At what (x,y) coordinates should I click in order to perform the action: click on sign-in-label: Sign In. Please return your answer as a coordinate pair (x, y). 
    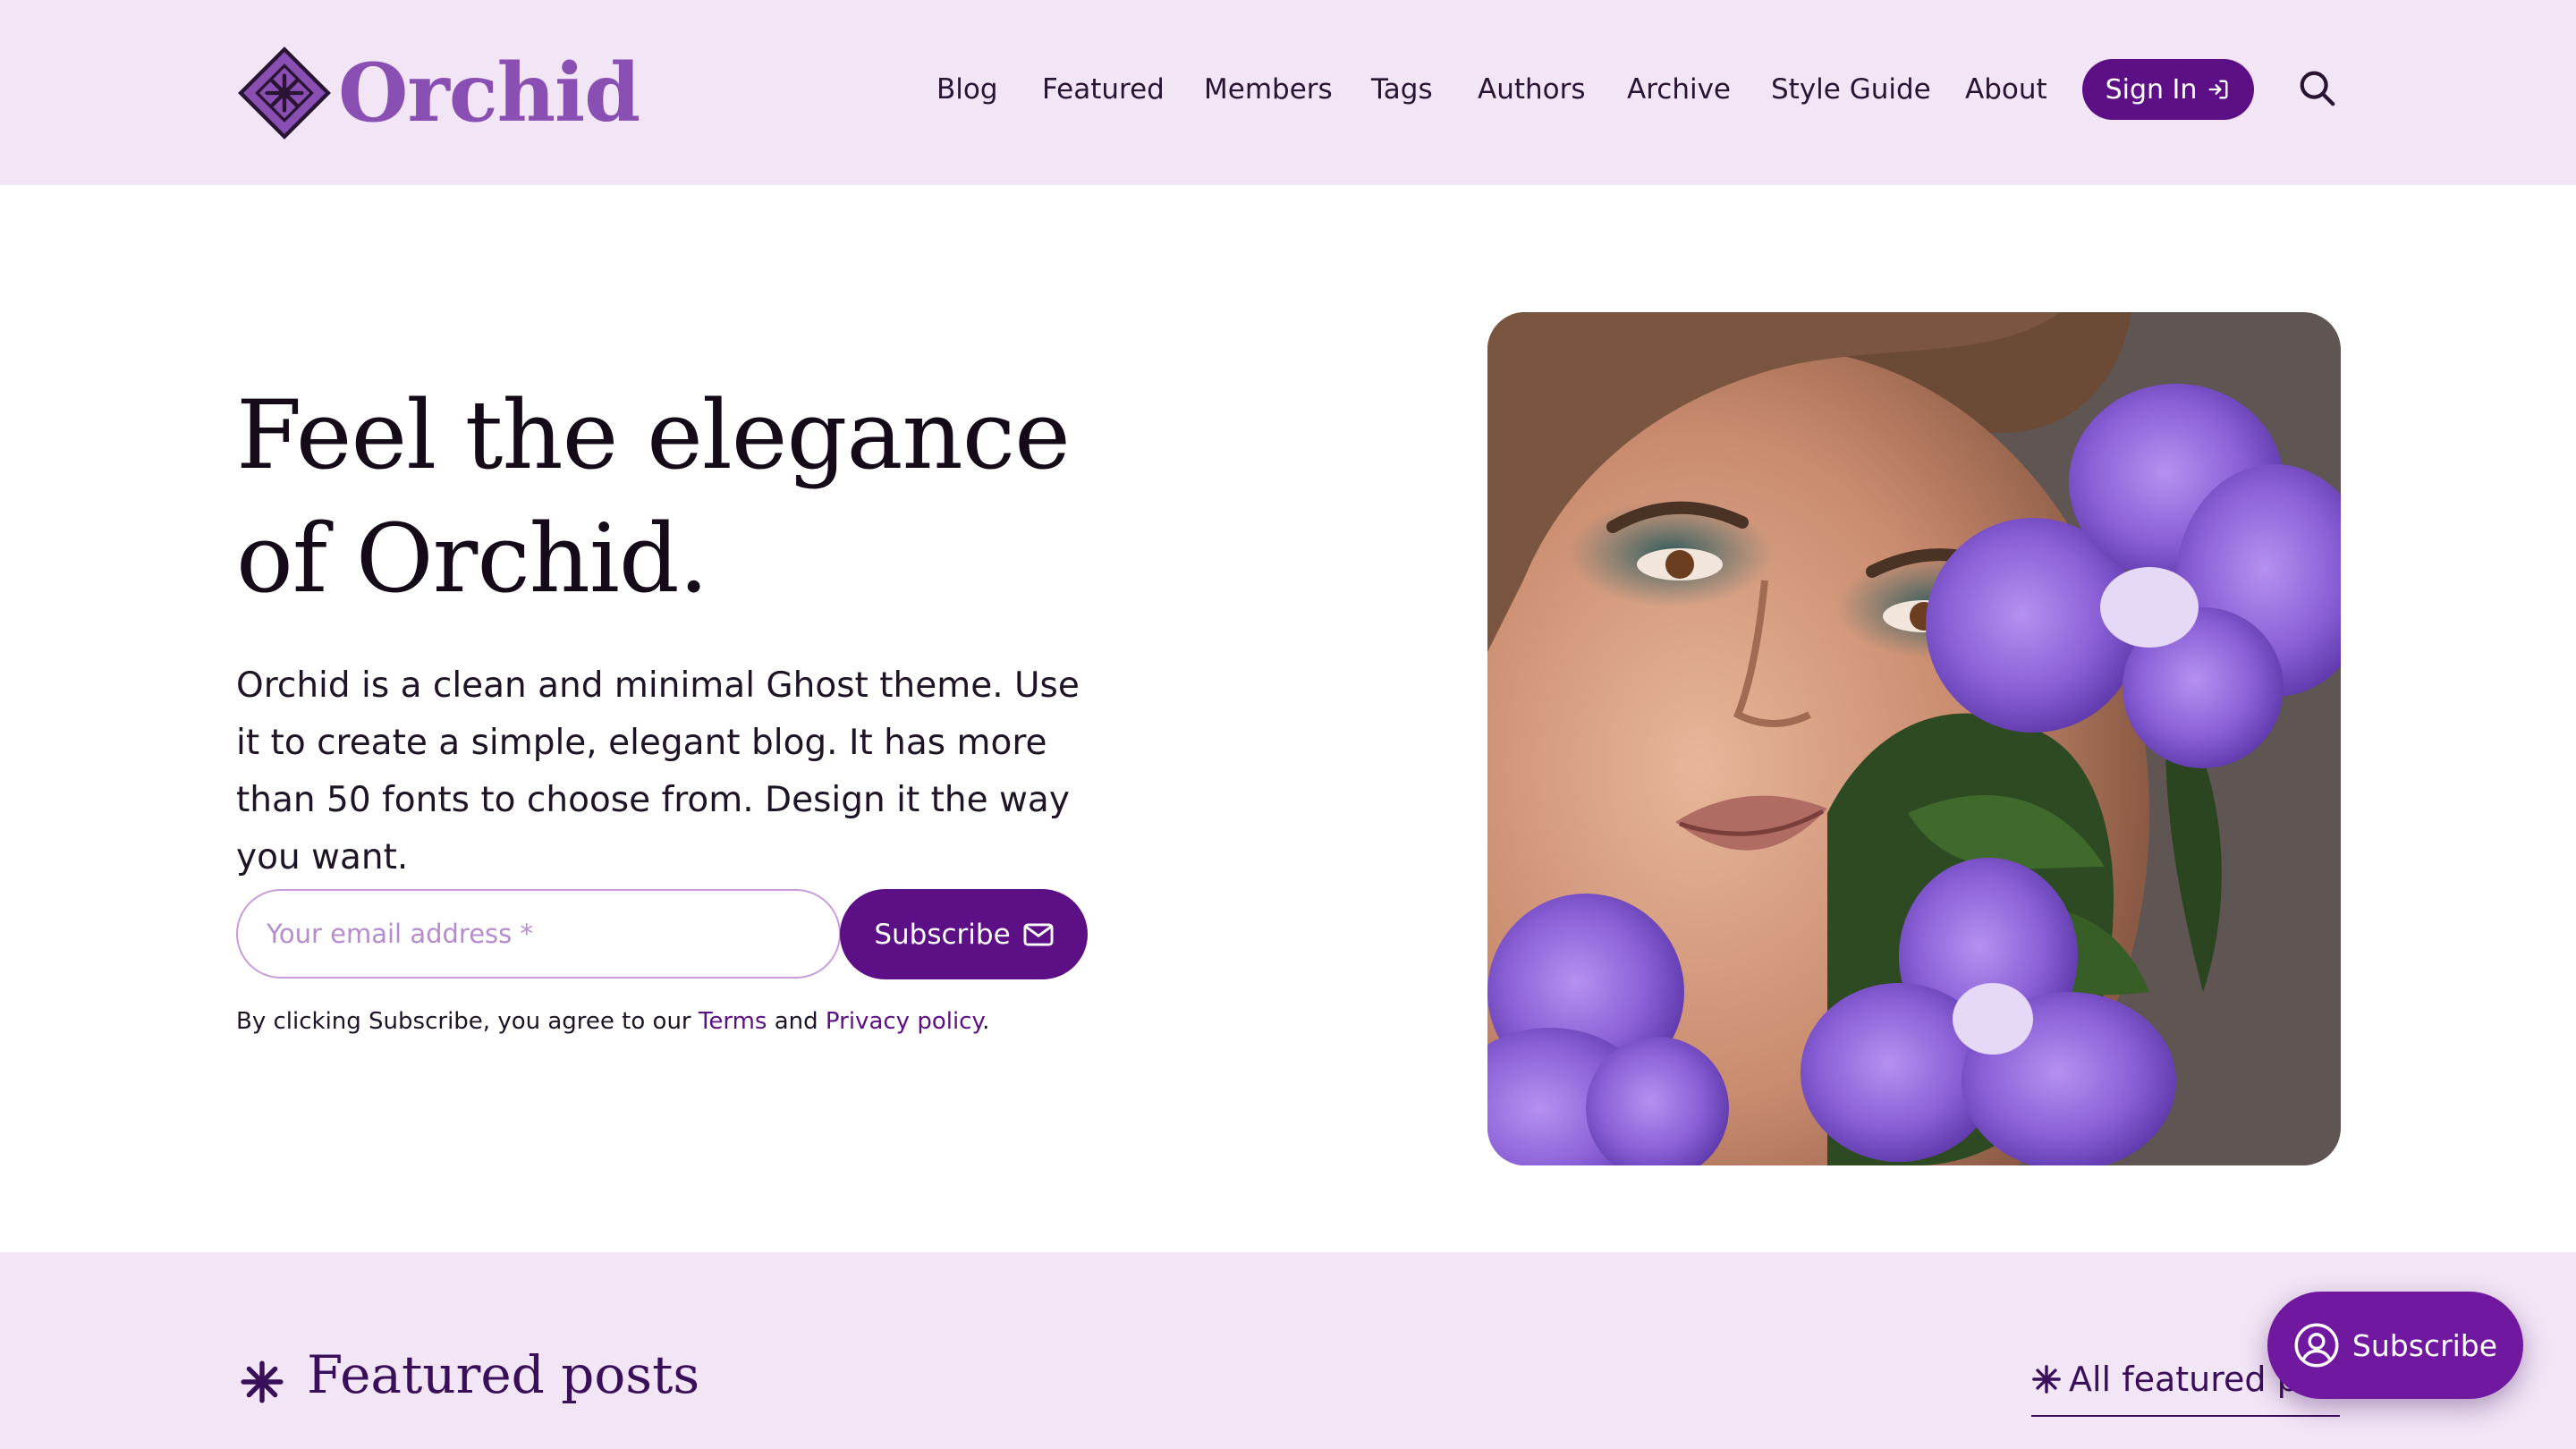
    Looking at the image, I should click on (2151, 89).